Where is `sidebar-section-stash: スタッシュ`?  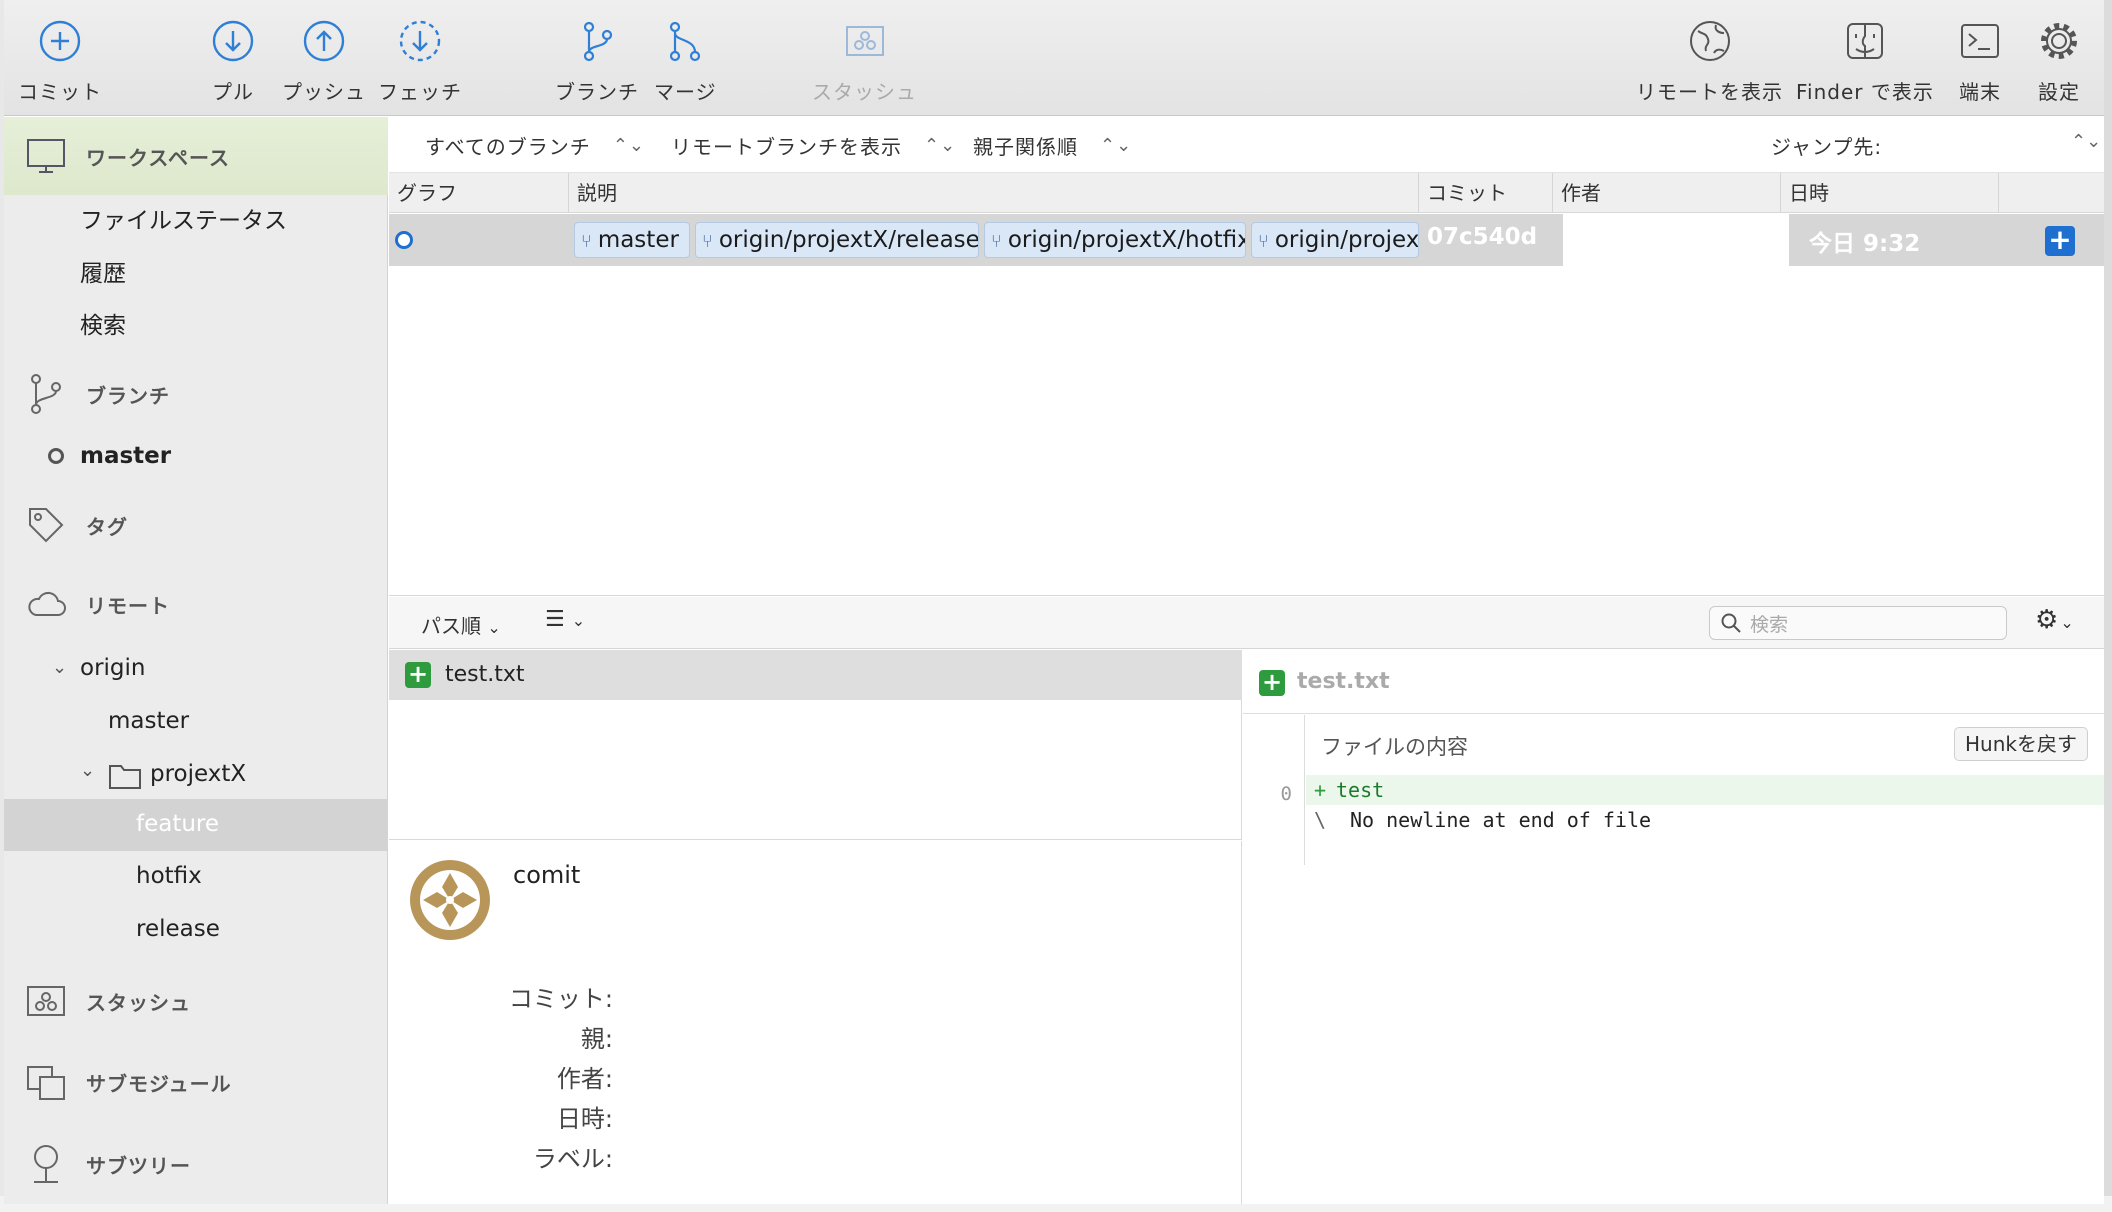 sidebar-section-stash: スタッシュ is located at coordinates (108, 1001).